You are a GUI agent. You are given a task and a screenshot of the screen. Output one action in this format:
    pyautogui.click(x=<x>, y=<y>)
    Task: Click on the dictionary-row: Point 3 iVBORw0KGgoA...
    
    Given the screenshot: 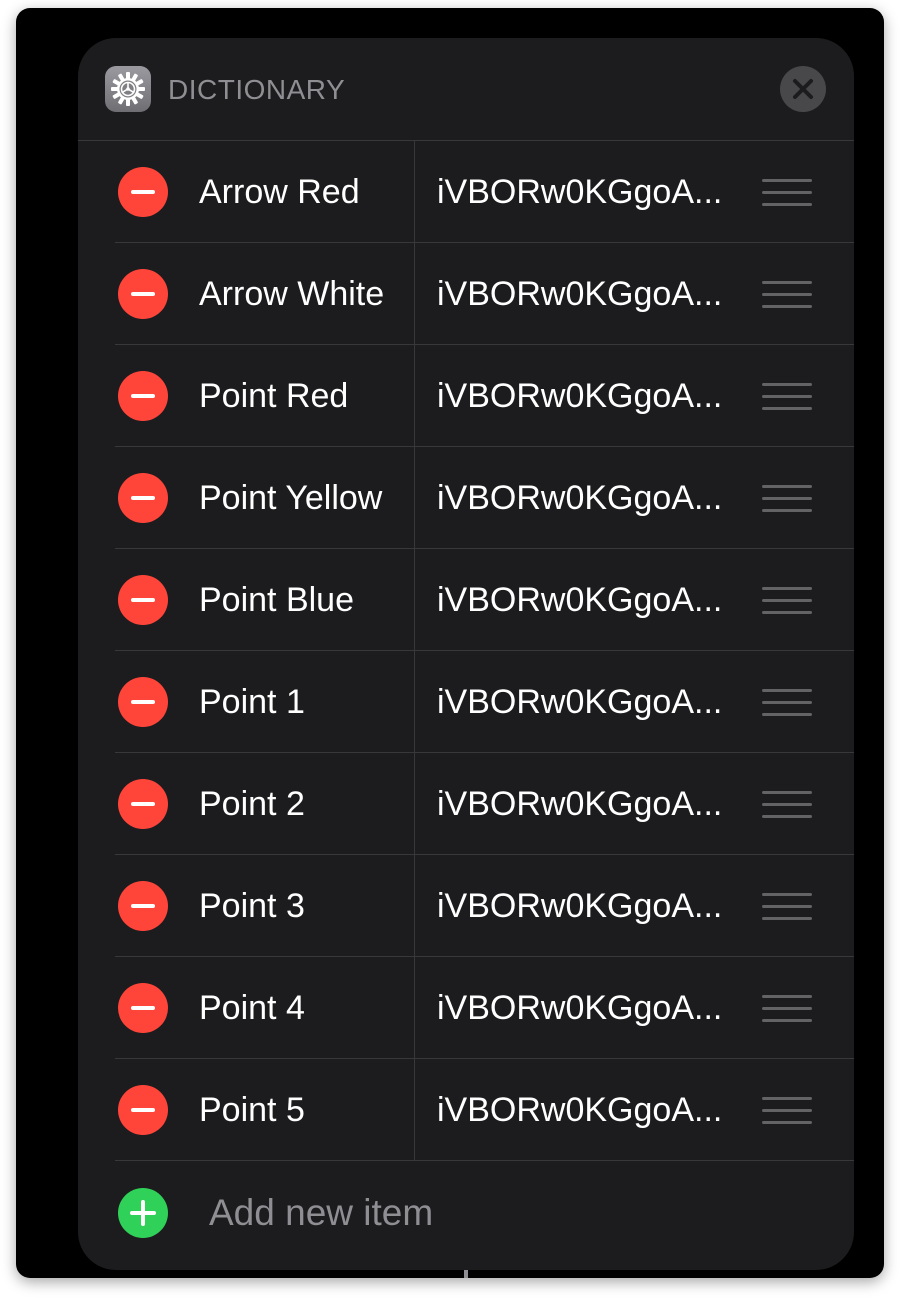 What is the action you would take?
    pyautogui.click(x=466, y=906)
    